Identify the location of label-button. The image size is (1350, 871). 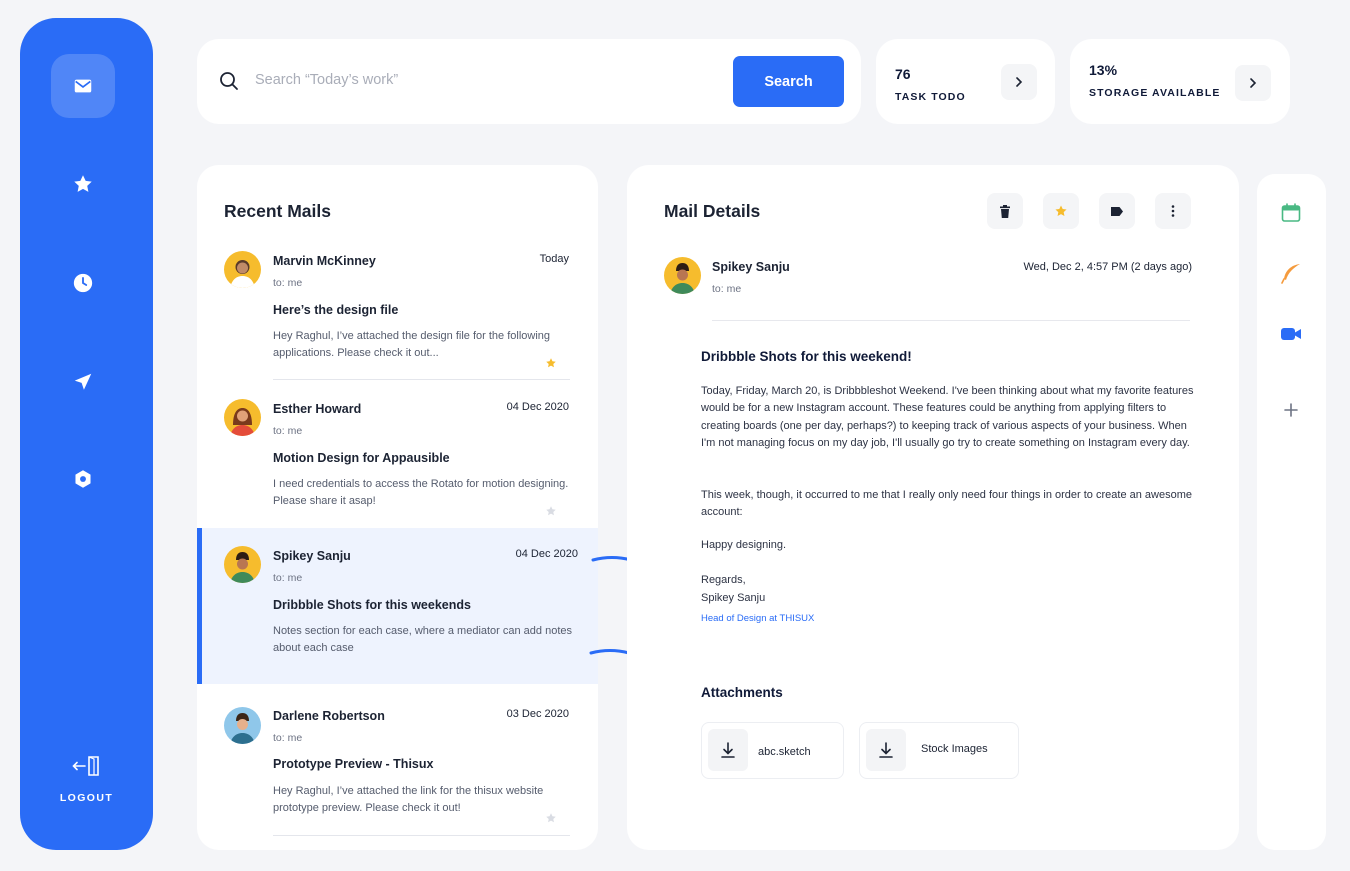
(1117, 211).